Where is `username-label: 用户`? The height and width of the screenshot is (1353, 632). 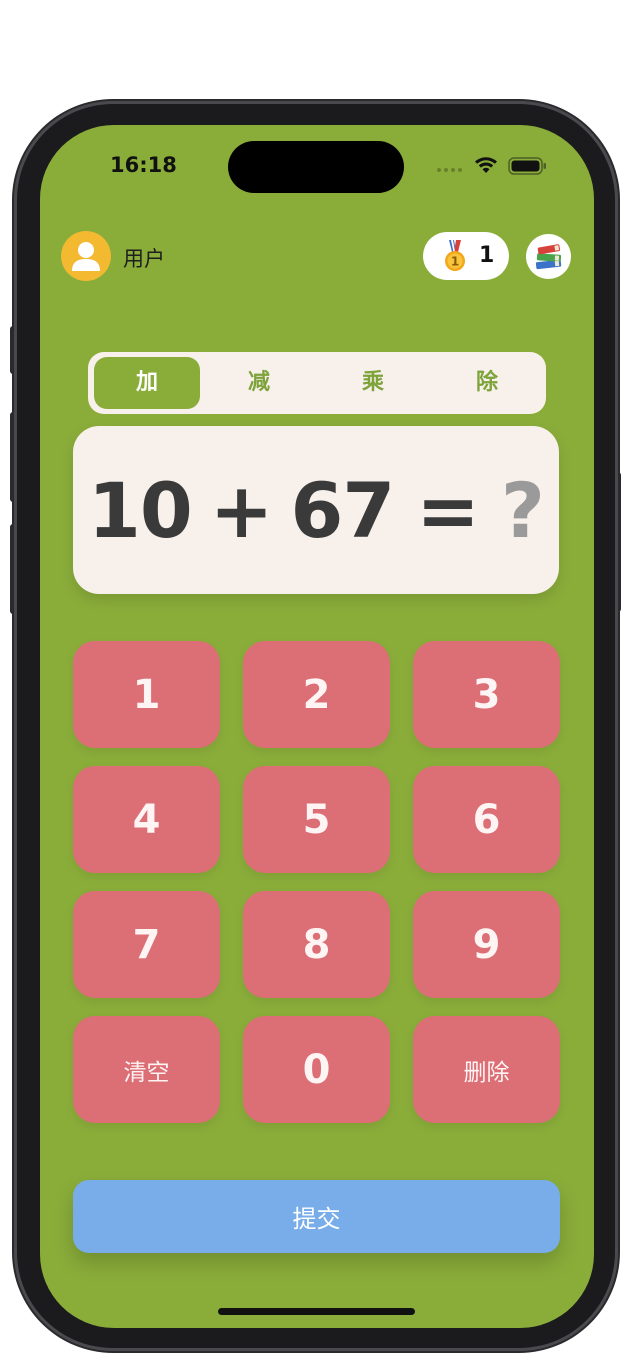 username-label: 用户 is located at coordinates (144, 258).